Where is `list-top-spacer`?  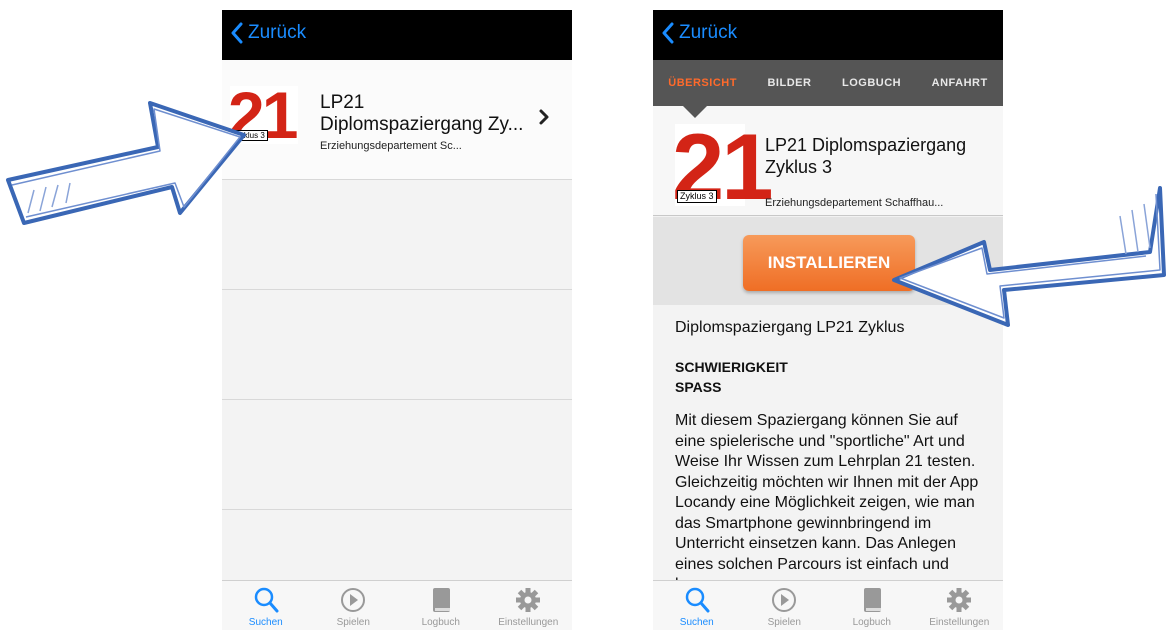
list-top-spacer is located at coordinates (397, 65).